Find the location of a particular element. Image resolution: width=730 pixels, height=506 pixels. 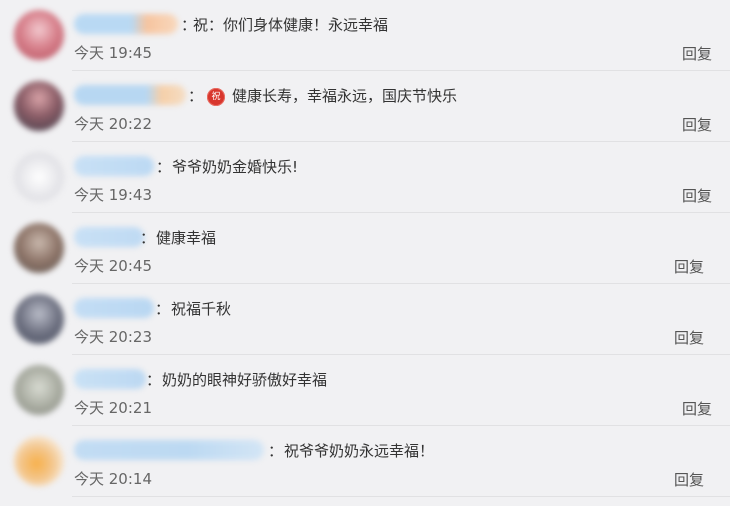

comment-time: 今天 19:43 is located at coordinates (113, 195).